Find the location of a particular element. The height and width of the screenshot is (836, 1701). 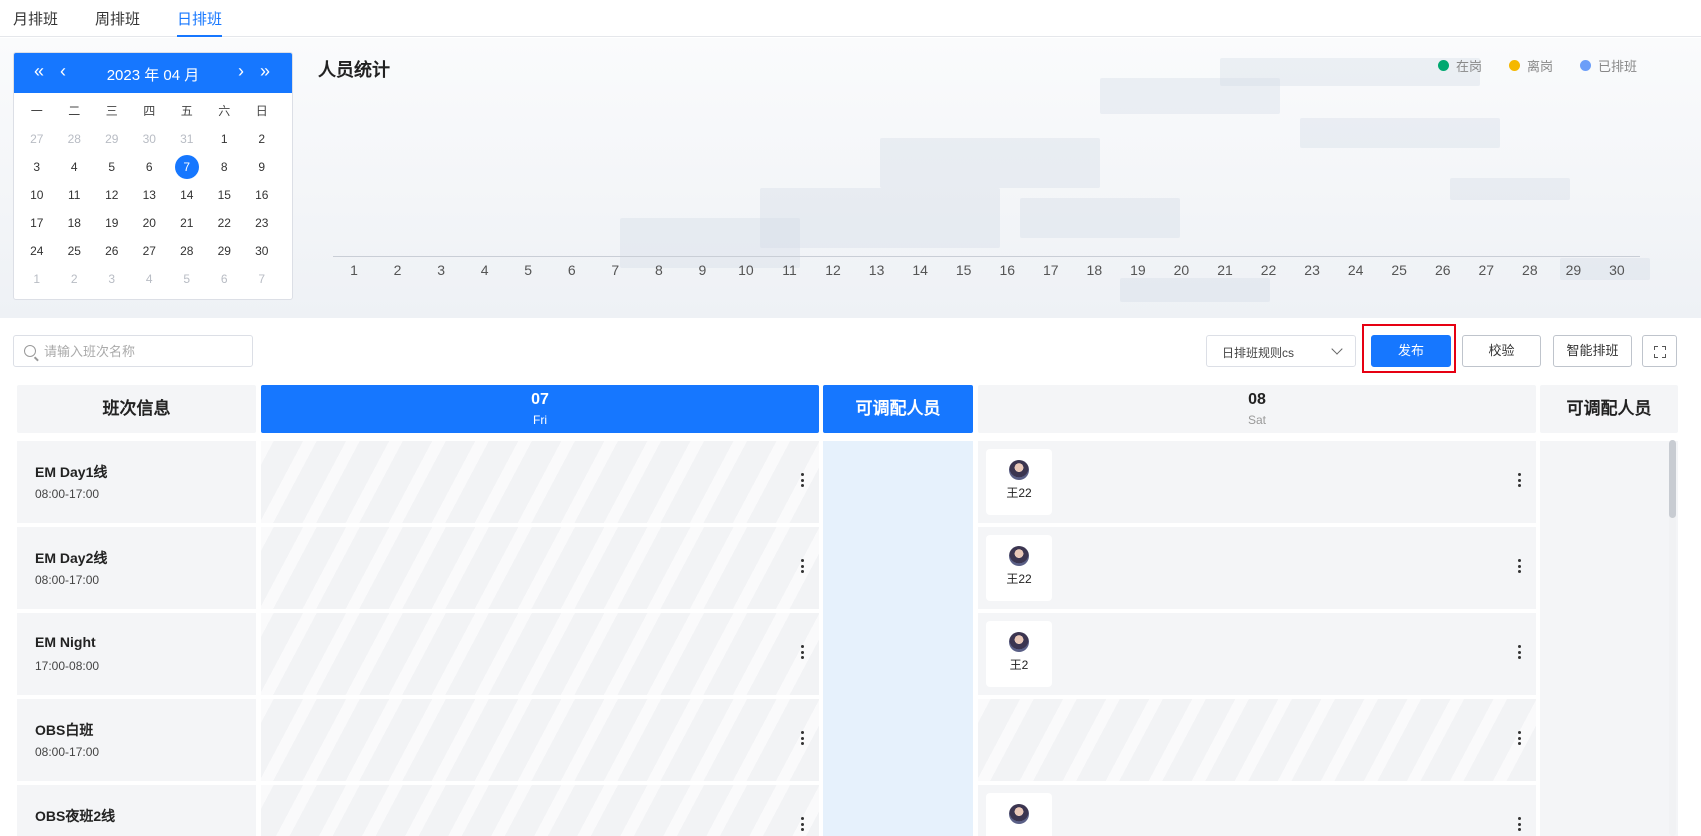

week-row: 10 11 12 13 14 15 16 is located at coordinates (153, 195).